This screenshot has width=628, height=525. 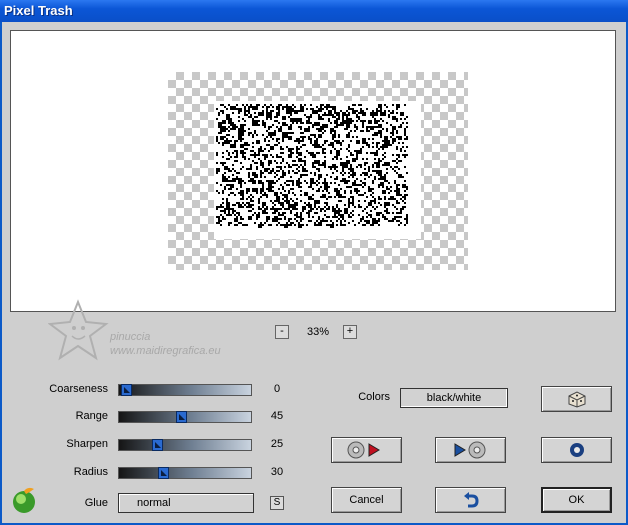 What do you see at coordinates (318, 332) in the screenshot?
I see `zoom-level: 33%` at bounding box center [318, 332].